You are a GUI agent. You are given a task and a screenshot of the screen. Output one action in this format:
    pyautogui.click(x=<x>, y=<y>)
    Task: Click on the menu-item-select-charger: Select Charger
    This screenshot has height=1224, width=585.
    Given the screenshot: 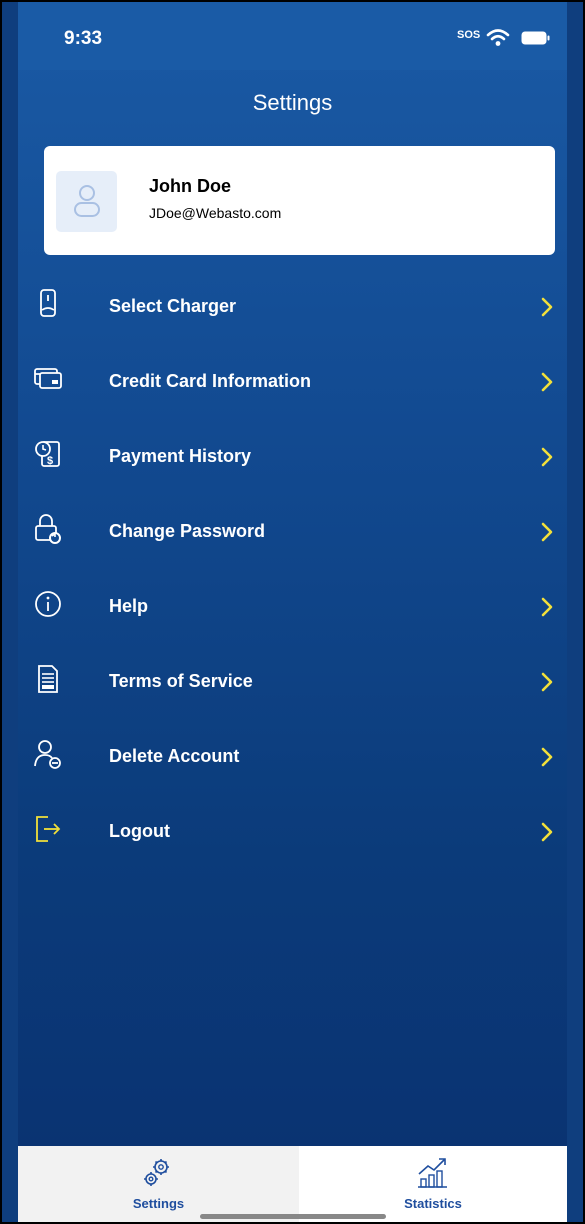 What is the action you would take?
    pyautogui.click(x=292, y=307)
    